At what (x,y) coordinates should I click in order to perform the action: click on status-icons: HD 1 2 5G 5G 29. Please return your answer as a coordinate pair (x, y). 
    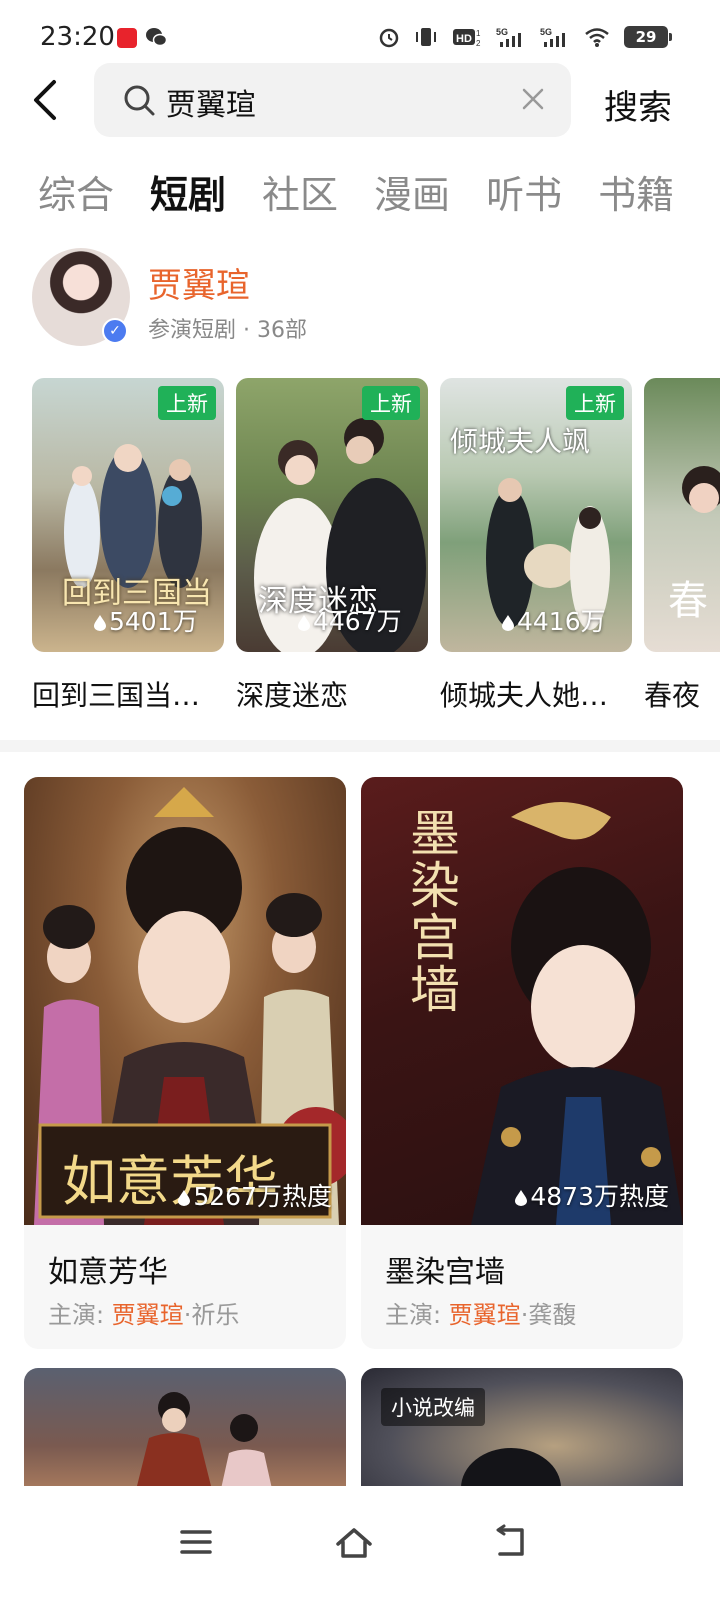
    Looking at the image, I should click on (525, 37).